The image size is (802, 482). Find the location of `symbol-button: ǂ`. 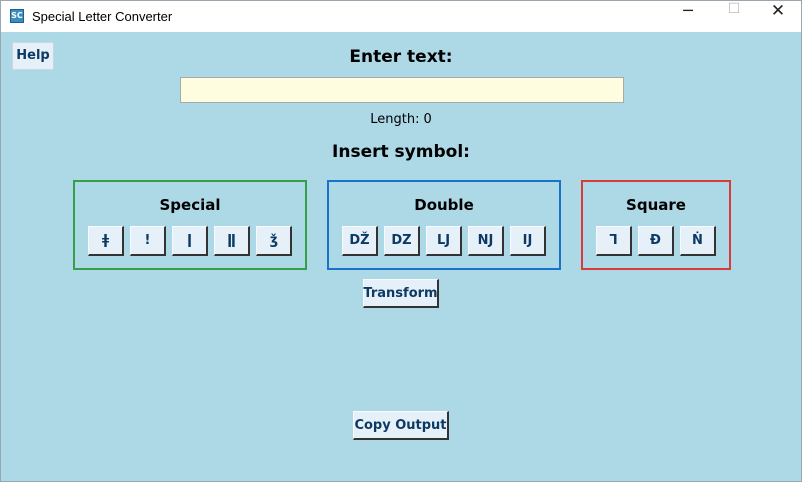

symbol-button: ǂ is located at coordinates (106, 241).